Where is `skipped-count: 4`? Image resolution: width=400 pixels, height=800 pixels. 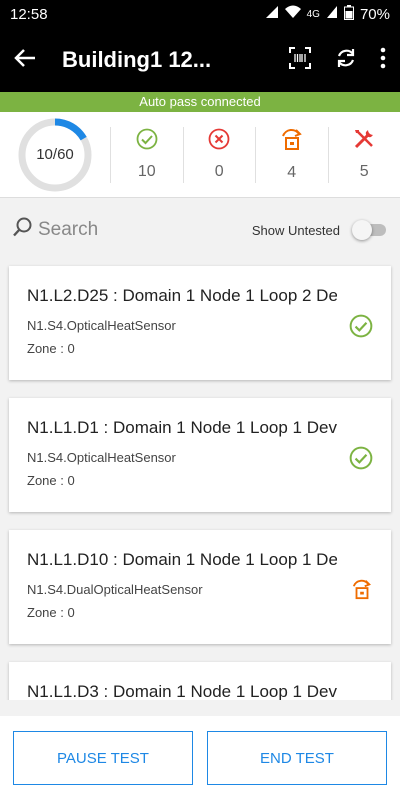 skipped-count: 4 is located at coordinates (292, 172).